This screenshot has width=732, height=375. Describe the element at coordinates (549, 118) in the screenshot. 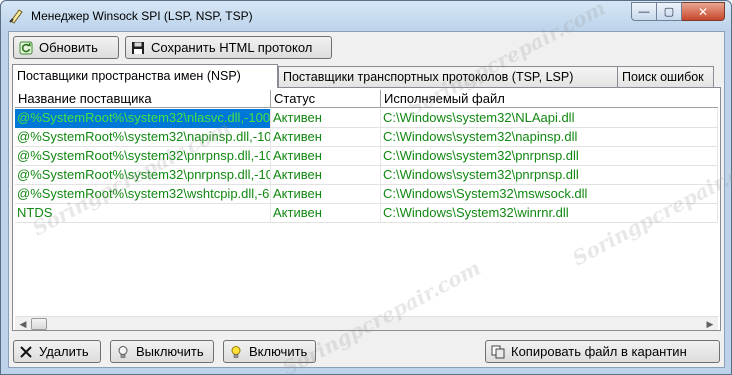

I see `file-cell: C:\Windows\system32\NLAapi.dll` at that location.